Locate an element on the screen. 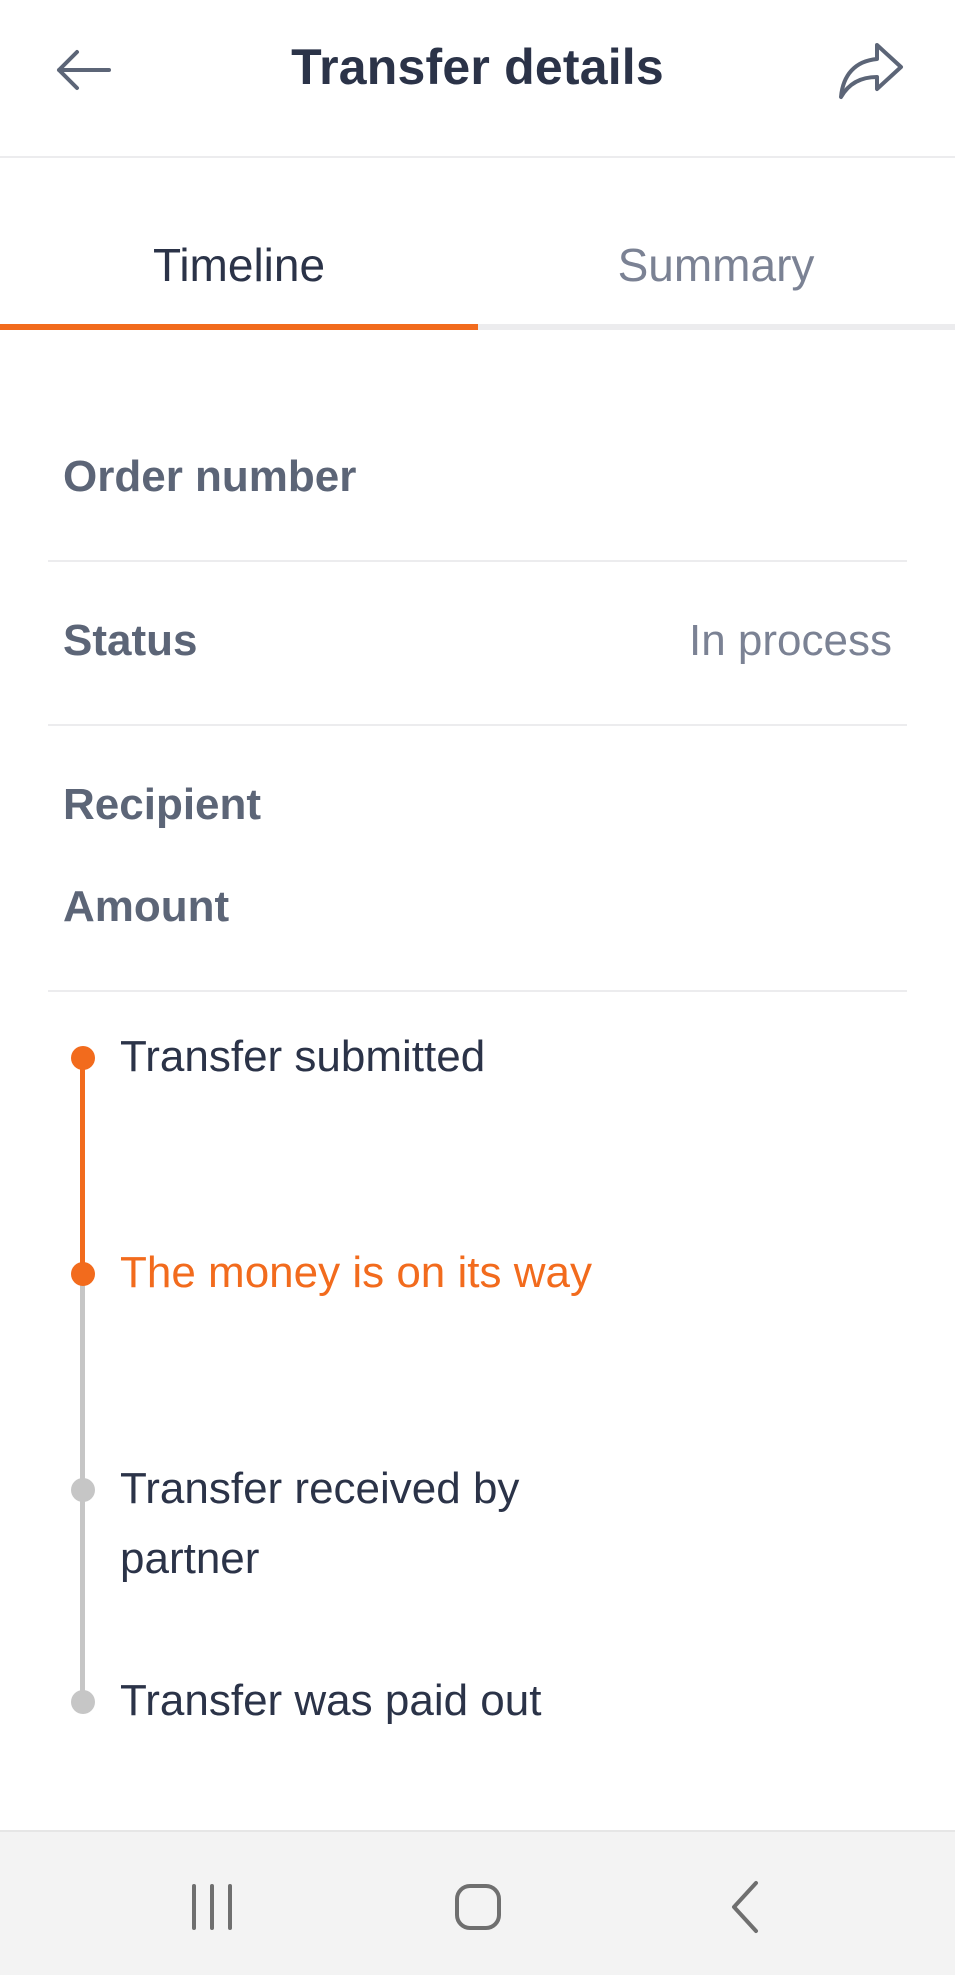 Image resolution: width=955 pixels, height=1975 pixels. app-header: Transfer details is located at coordinates (477, 79).